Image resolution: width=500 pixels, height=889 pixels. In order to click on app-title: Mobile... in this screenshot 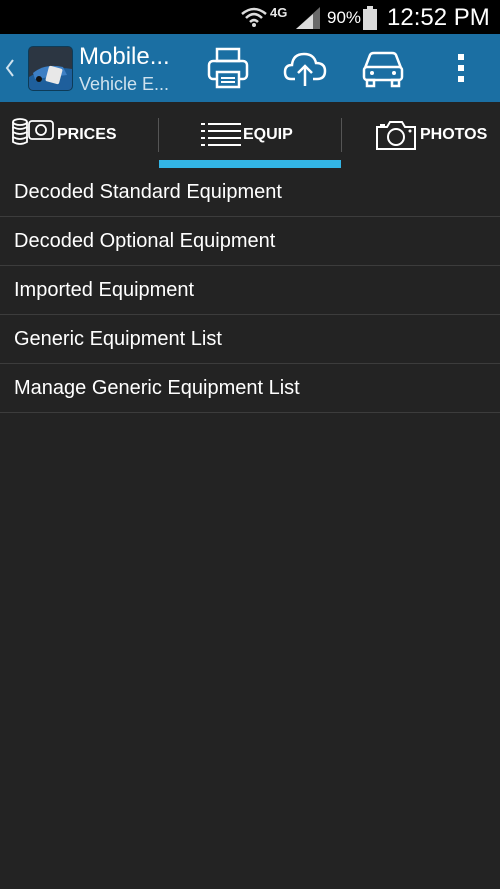, I will do `click(124, 56)`.